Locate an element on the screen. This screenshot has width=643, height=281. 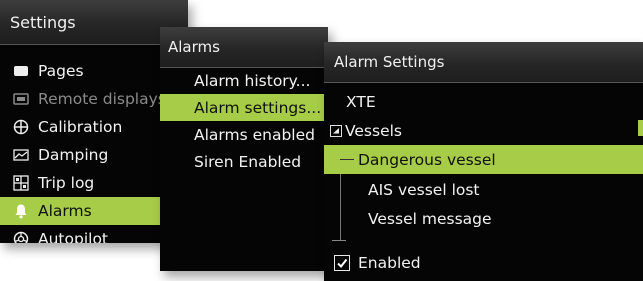
scrollbar-thumb is located at coordinates (640, 128).